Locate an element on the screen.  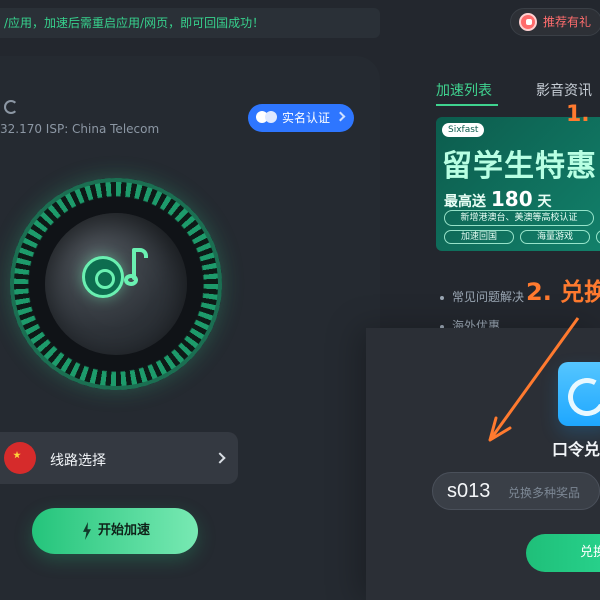
banner-subtitle: 最高送 180 天 is located at coordinates (498, 199).